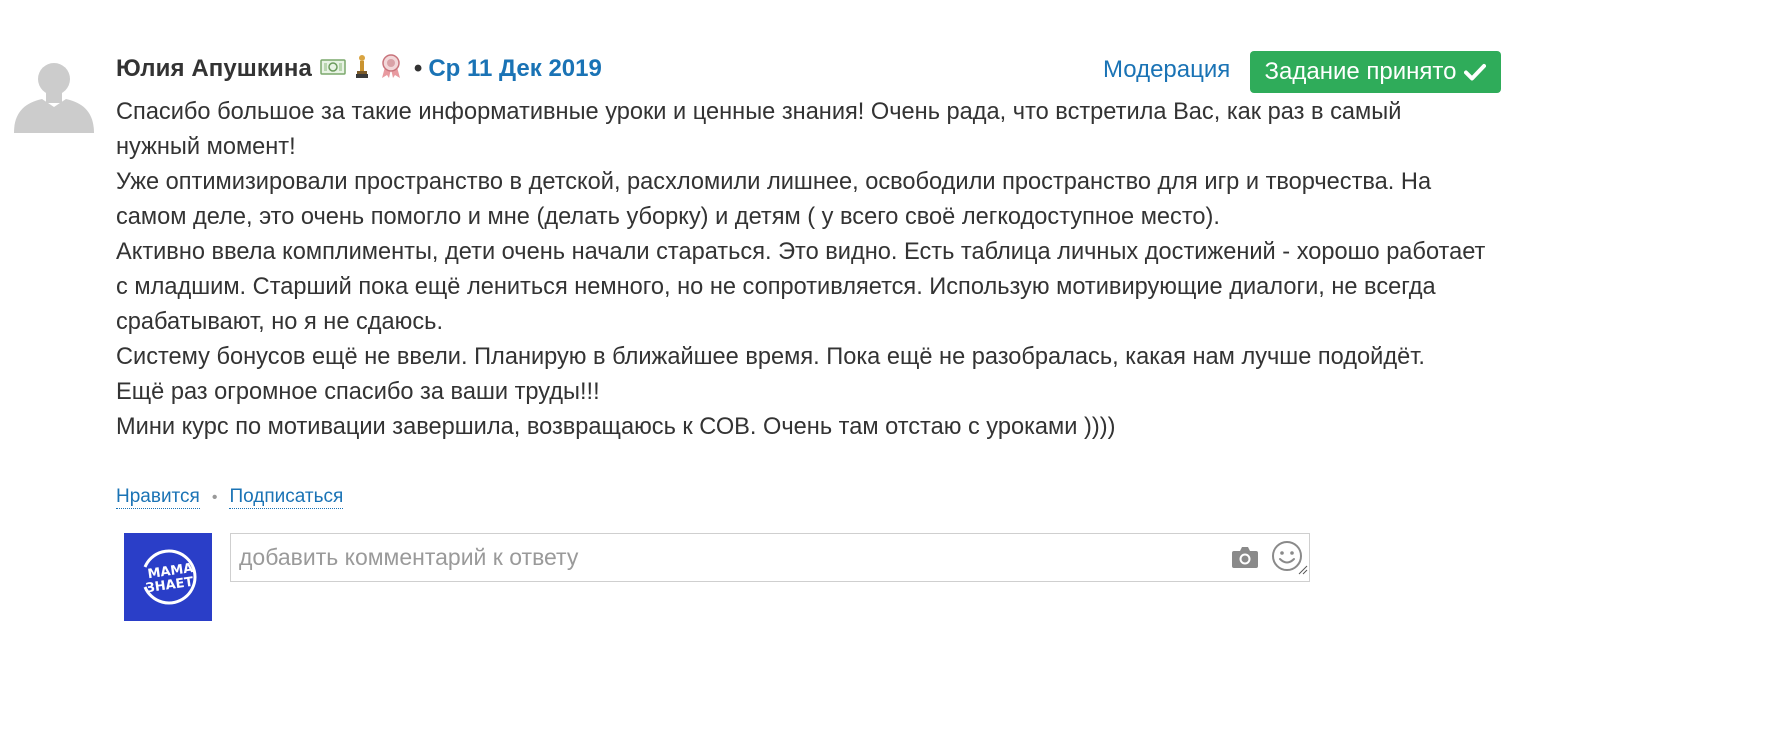 The image size is (1788, 756). I want to click on post-text-line: срабатывают, но я не сдаюсь., so click(280, 322).